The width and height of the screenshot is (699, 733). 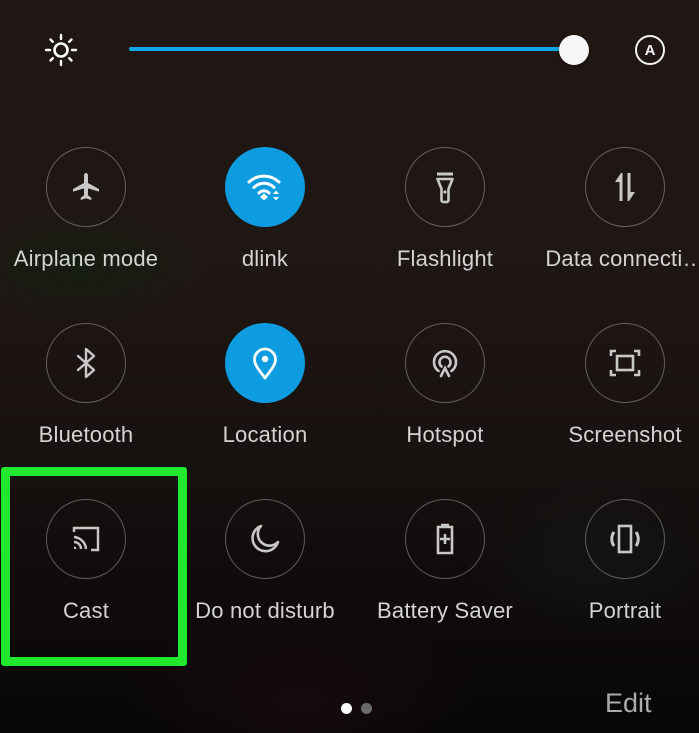 I want to click on hotspot-icon, so click(x=445, y=363).